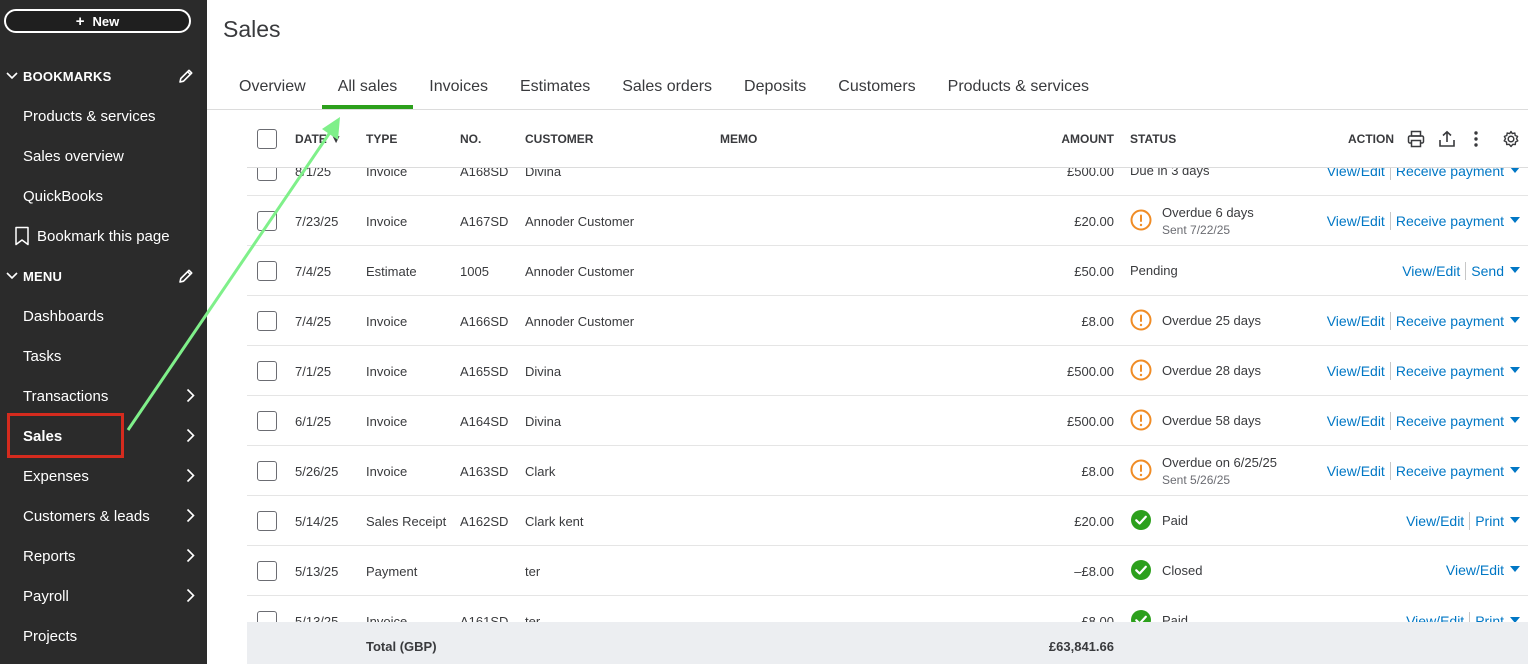 The height and width of the screenshot is (664, 1528). What do you see at coordinates (103, 356) in the screenshot?
I see `sidebar-item-tasks: Tasks` at bounding box center [103, 356].